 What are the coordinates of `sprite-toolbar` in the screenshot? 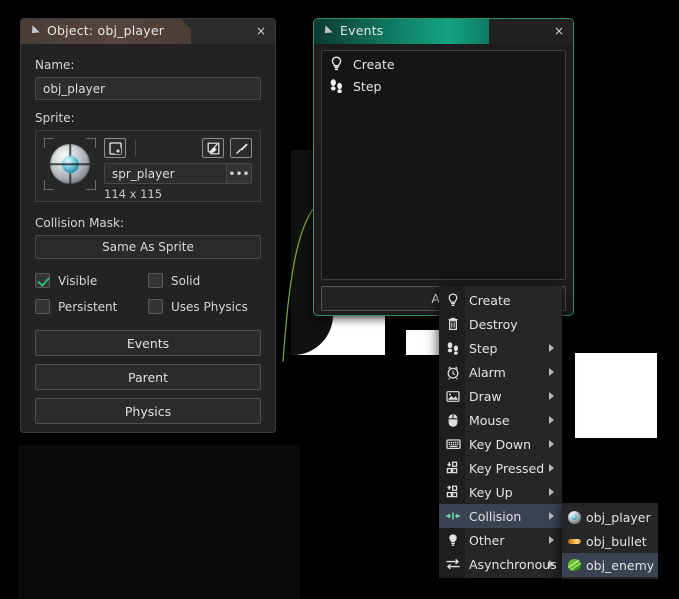 It's located at (178, 148).